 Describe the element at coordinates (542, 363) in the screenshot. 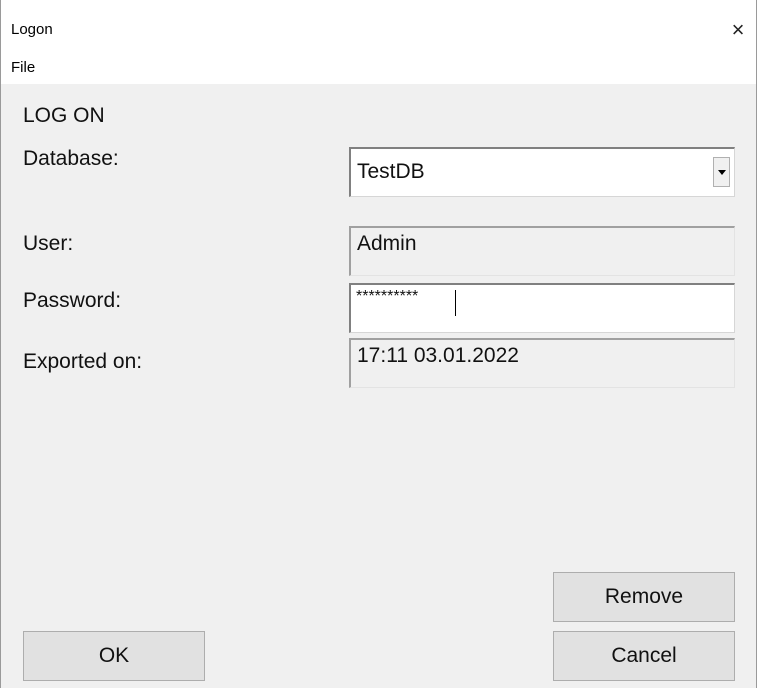

I see `exported-on-field: 17:11 03.01.2022` at that location.